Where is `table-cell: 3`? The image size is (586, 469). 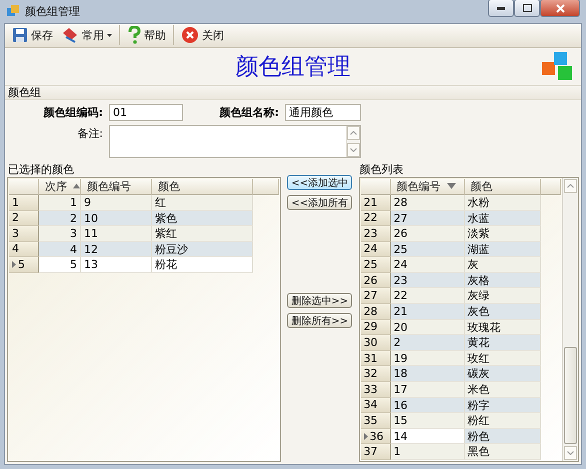
table-cell: 3 is located at coordinates (60, 234).